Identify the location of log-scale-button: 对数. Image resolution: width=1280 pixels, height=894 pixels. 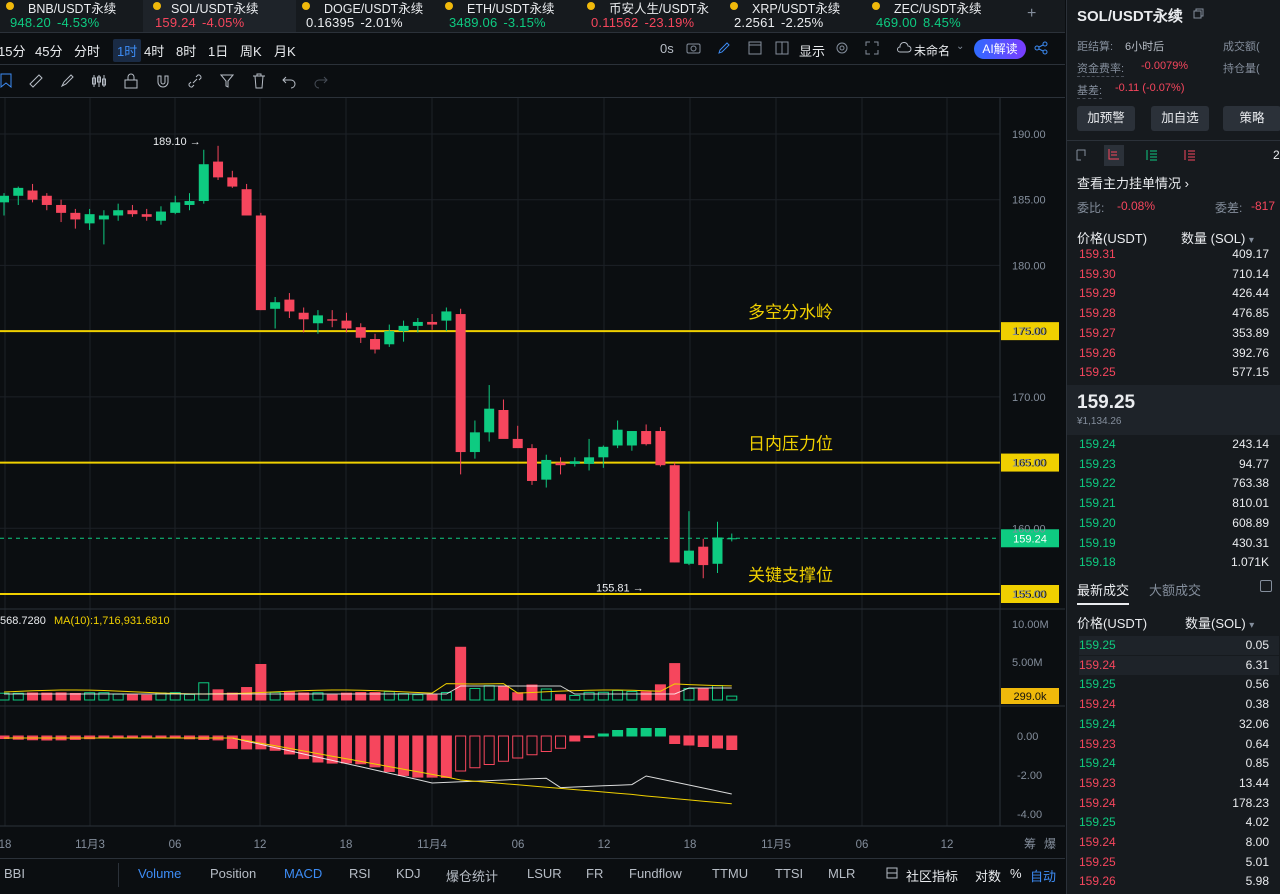
(988, 875).